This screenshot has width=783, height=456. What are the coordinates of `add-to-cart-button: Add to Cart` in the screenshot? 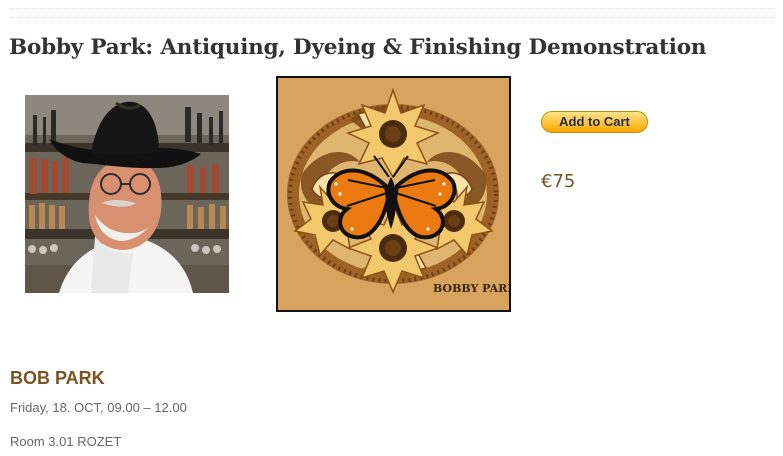 It's located at (594, 122).